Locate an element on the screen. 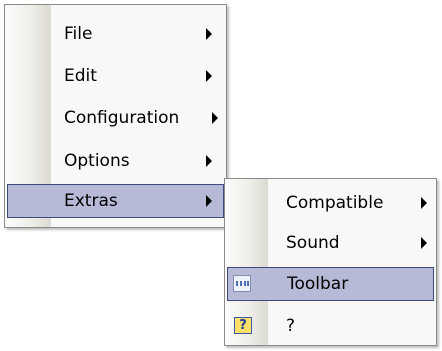 Image resolution: width=442 pixels, height=351 pixels. menu-item-label: Extras is located at coordinates (91, 201).